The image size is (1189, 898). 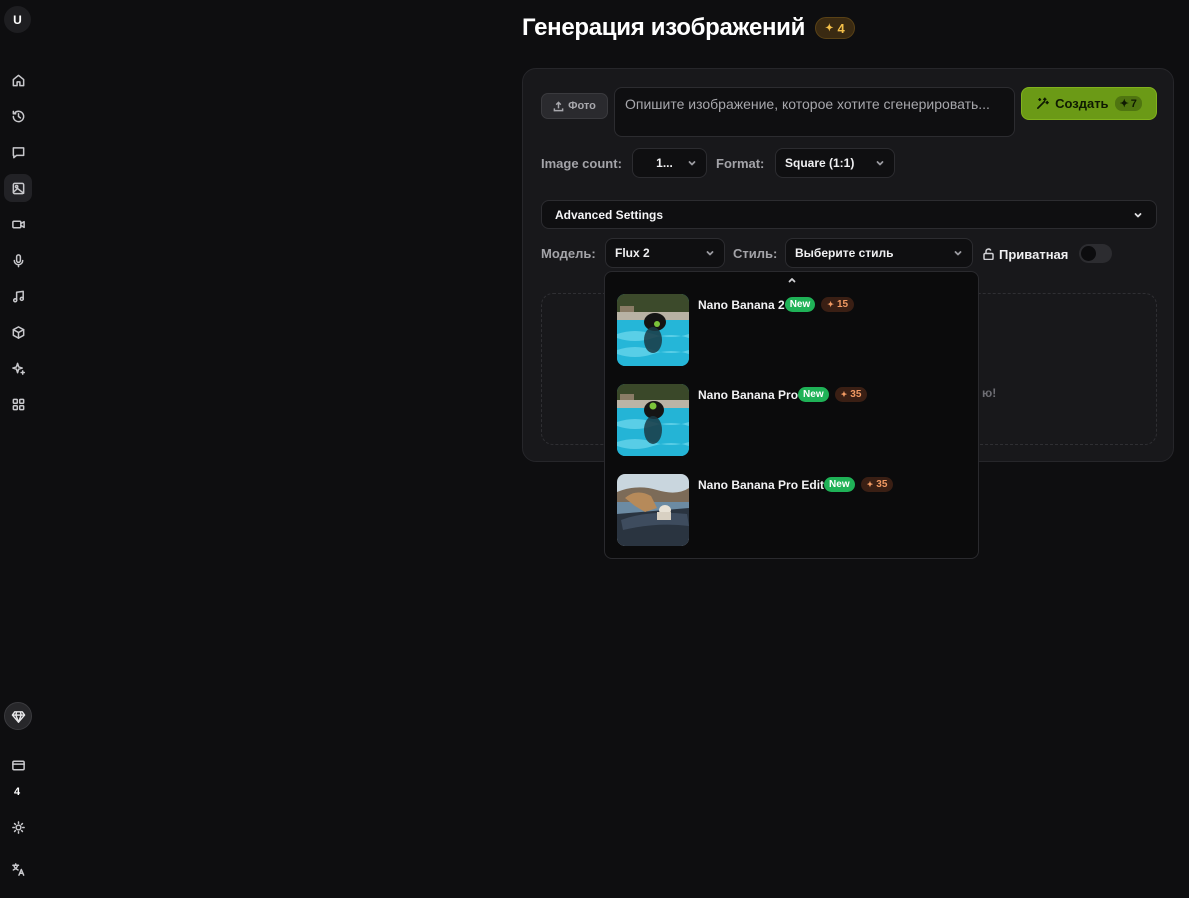 I want to click on sidebar-history, so click(x=18, y=116).